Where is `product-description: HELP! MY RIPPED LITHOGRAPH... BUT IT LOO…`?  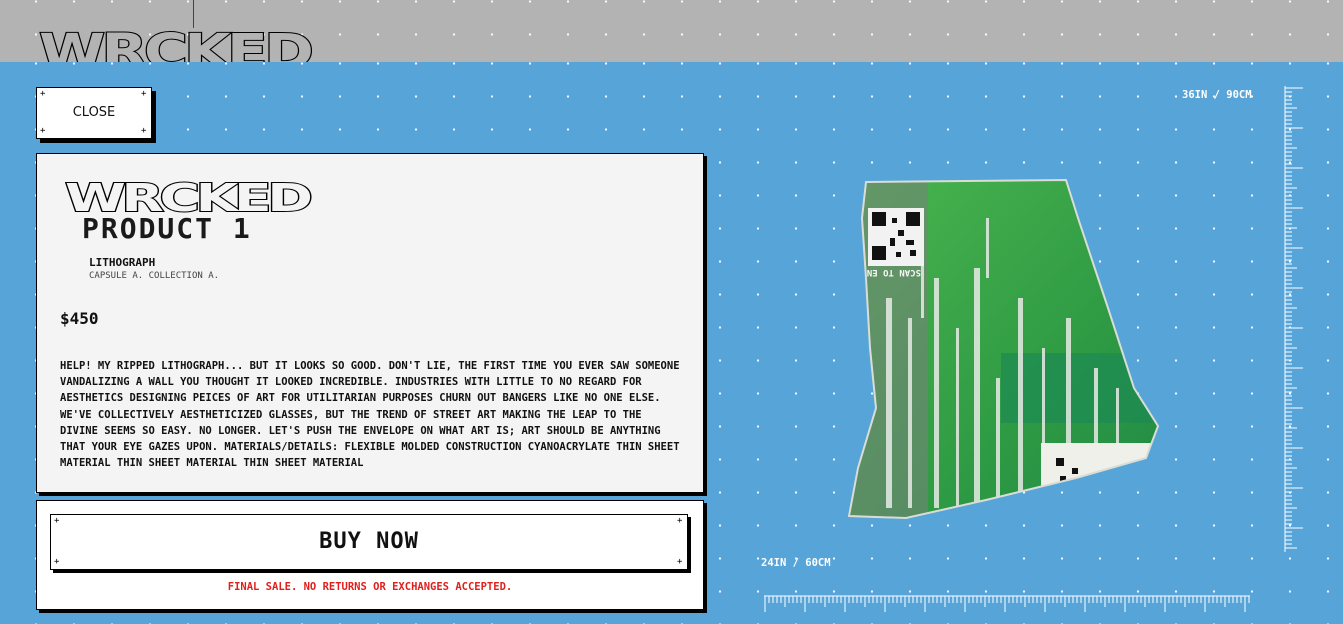
product-description: HELP! MY RIPPED LITHOGRAPH... BUT IT LOO… is located at coordinates (370, 415).